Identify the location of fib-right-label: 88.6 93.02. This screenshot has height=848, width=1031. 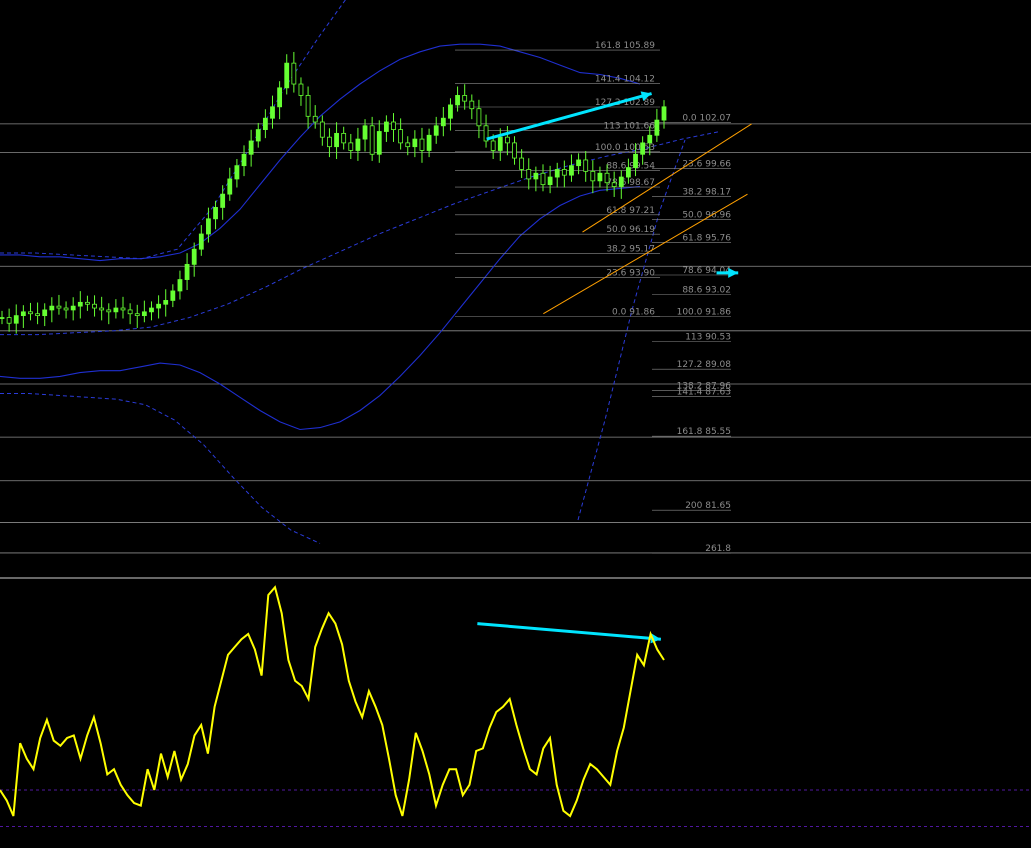
(706, 290).